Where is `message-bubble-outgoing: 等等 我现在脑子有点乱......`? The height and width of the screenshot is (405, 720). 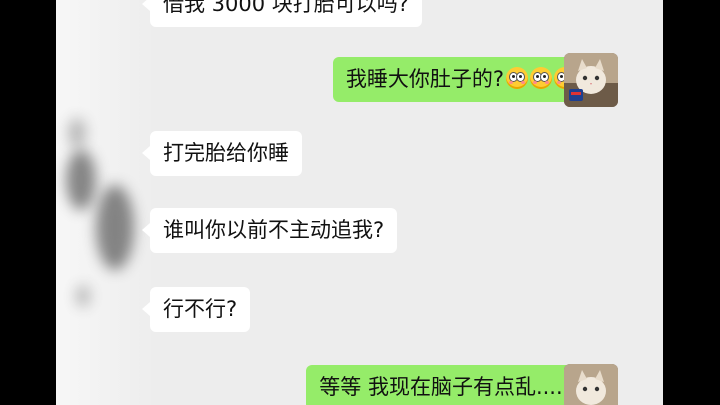 message-bubble-outgoing: 等等 我现在脑子有点乱...... is located at coordinates (451, 385).